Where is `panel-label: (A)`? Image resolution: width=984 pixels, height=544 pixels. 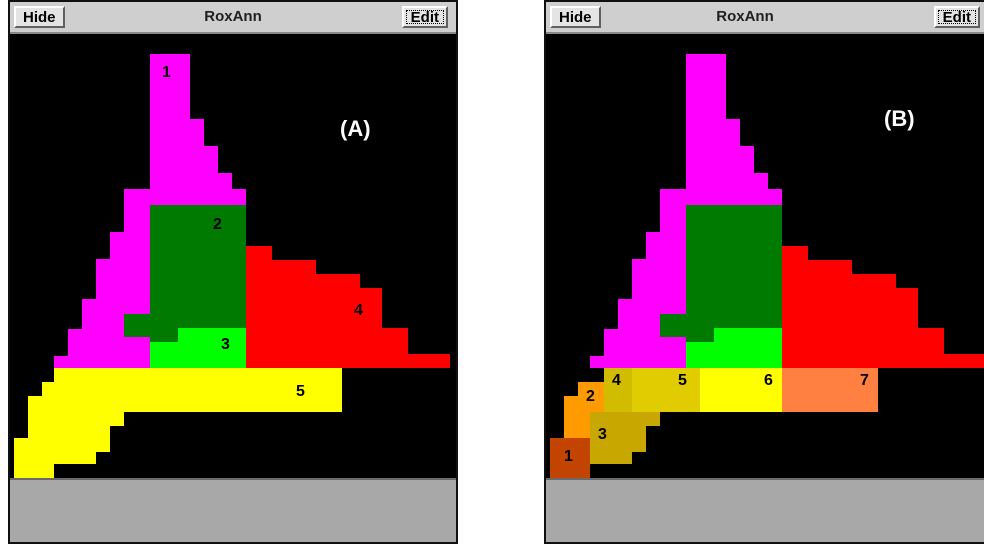
panel-label: (A) is located at coordinates (355, 128).